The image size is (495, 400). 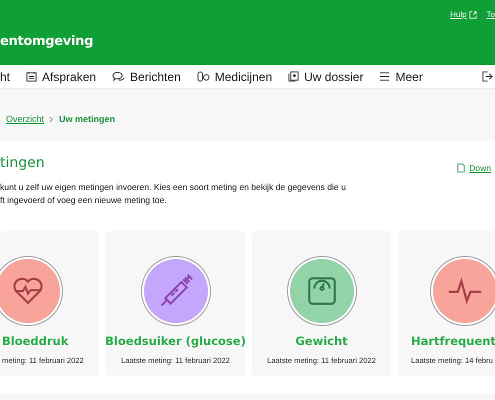 What do you see at coordinates (22, 163) in the screenshot?
I see `page-heading: tingen` at bounding box center [22, 163].